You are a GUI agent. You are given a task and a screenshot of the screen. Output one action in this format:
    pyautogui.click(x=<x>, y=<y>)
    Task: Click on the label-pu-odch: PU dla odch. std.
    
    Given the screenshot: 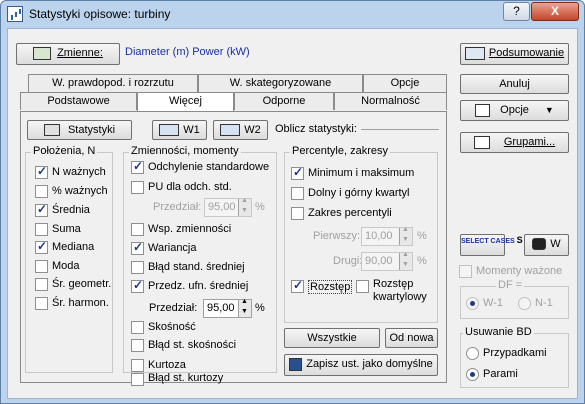 What is the action you would take?
    pyautogui.click(x=190, y=187)
    